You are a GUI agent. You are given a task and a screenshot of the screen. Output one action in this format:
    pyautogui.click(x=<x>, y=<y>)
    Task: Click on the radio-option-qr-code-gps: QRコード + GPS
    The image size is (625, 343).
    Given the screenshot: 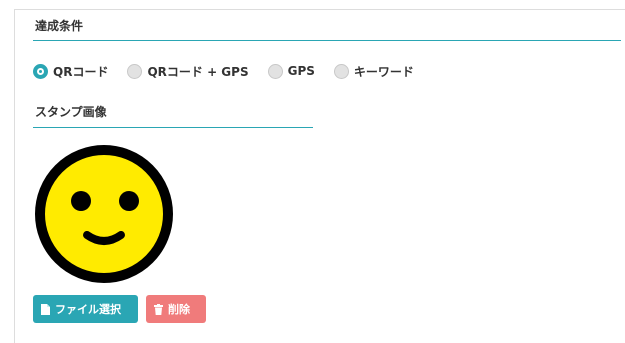 What is the action you would take?
    pyautogui.click(x=188, y=71)
    